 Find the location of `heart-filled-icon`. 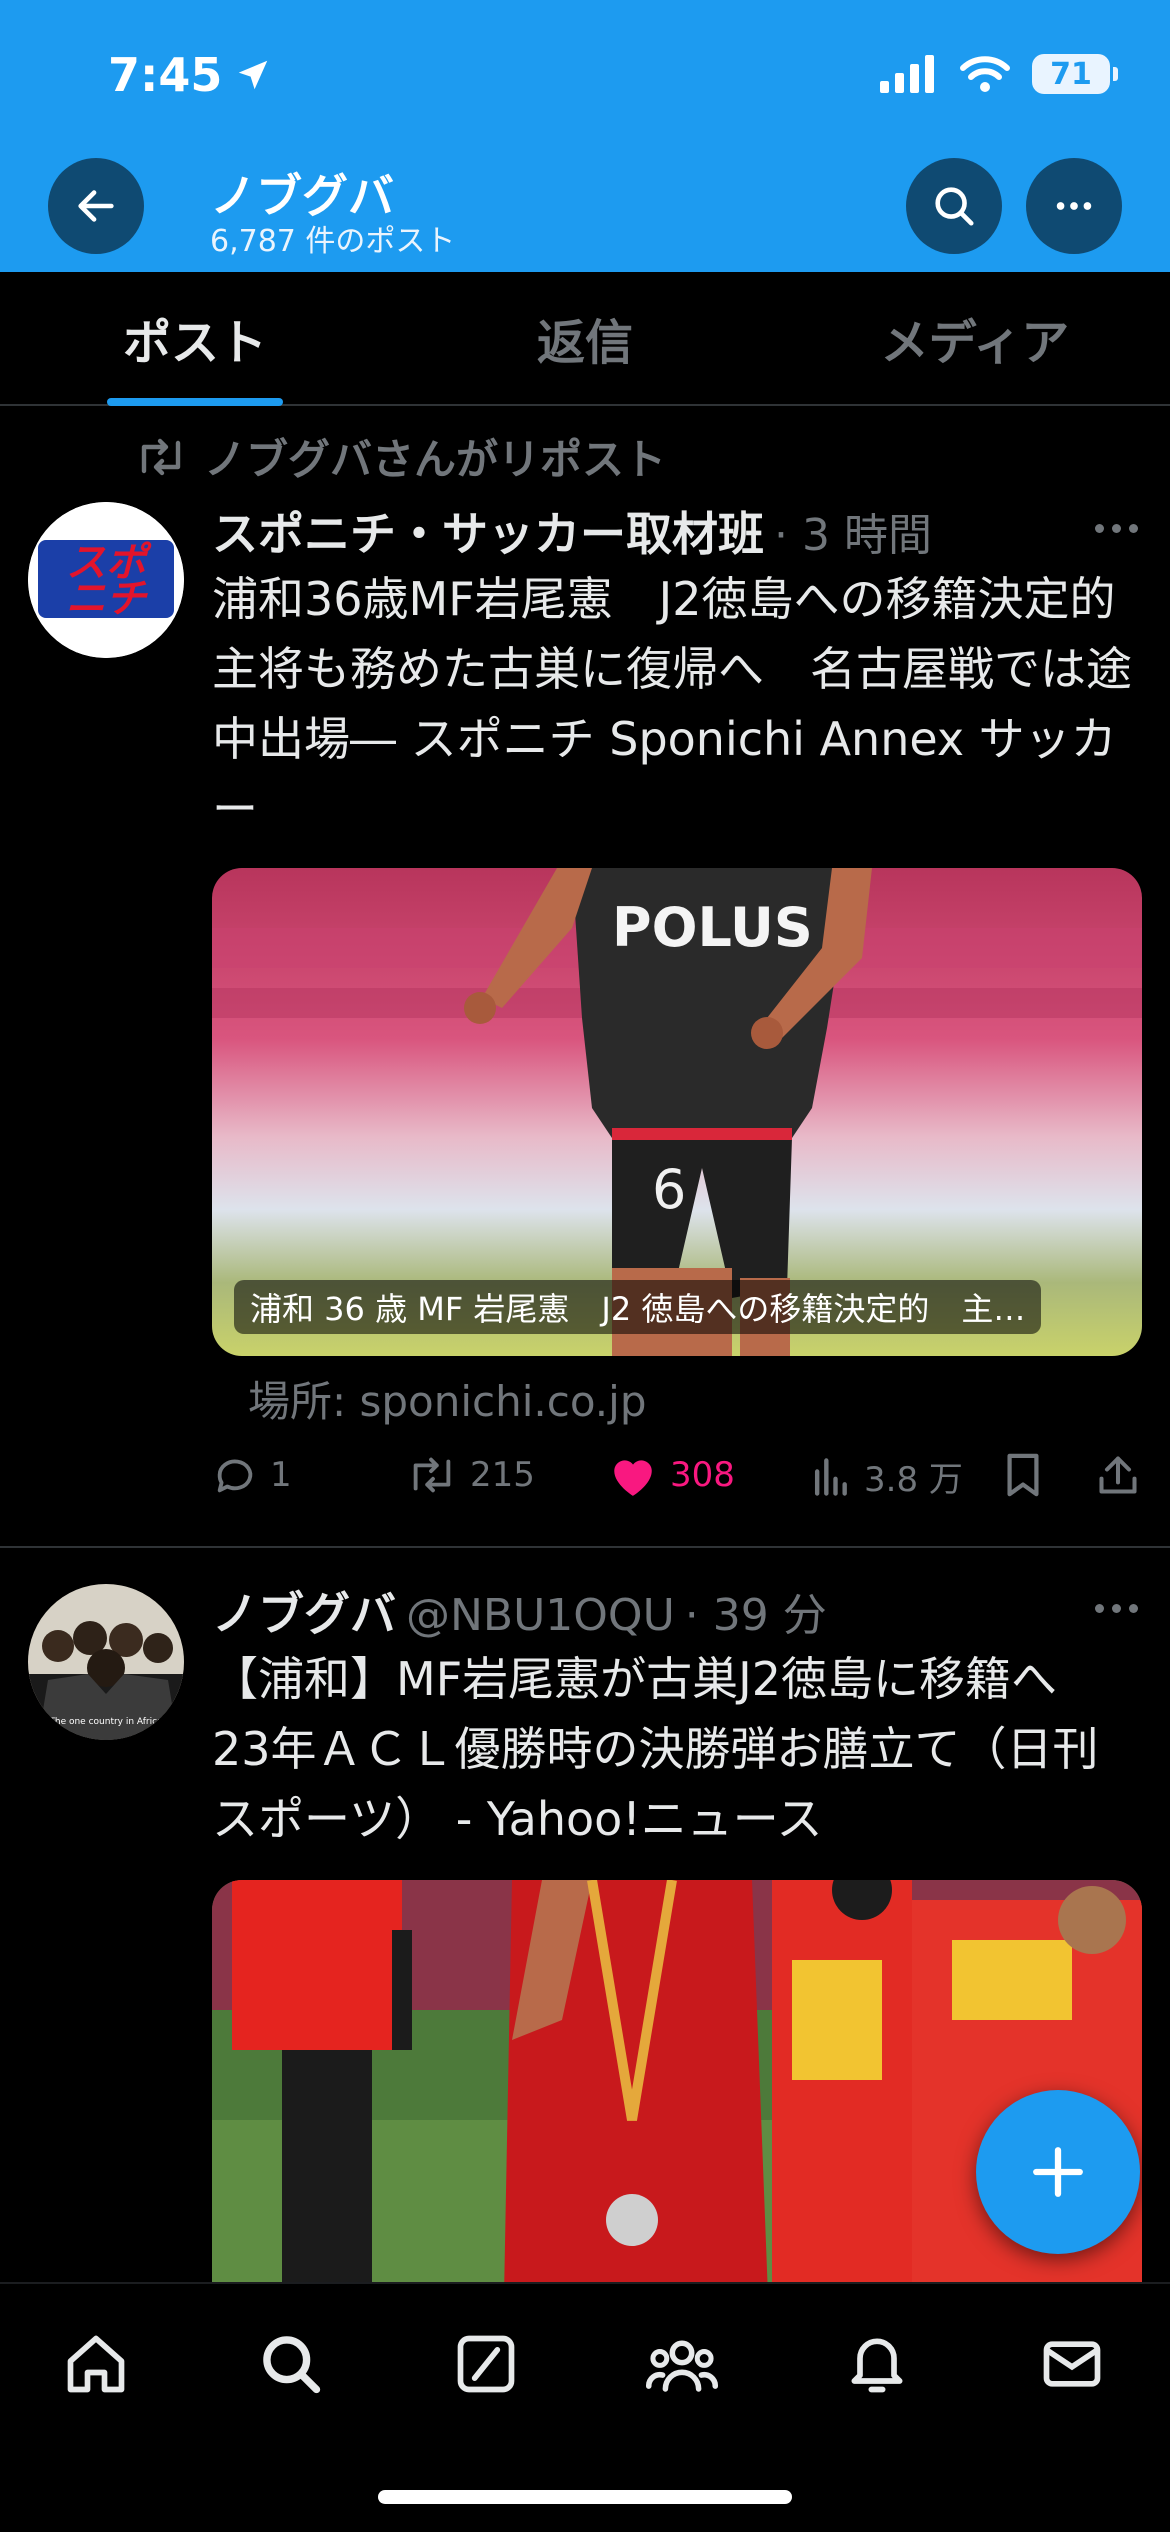

heart-filled-icon is located at coordinates (633, 1478).